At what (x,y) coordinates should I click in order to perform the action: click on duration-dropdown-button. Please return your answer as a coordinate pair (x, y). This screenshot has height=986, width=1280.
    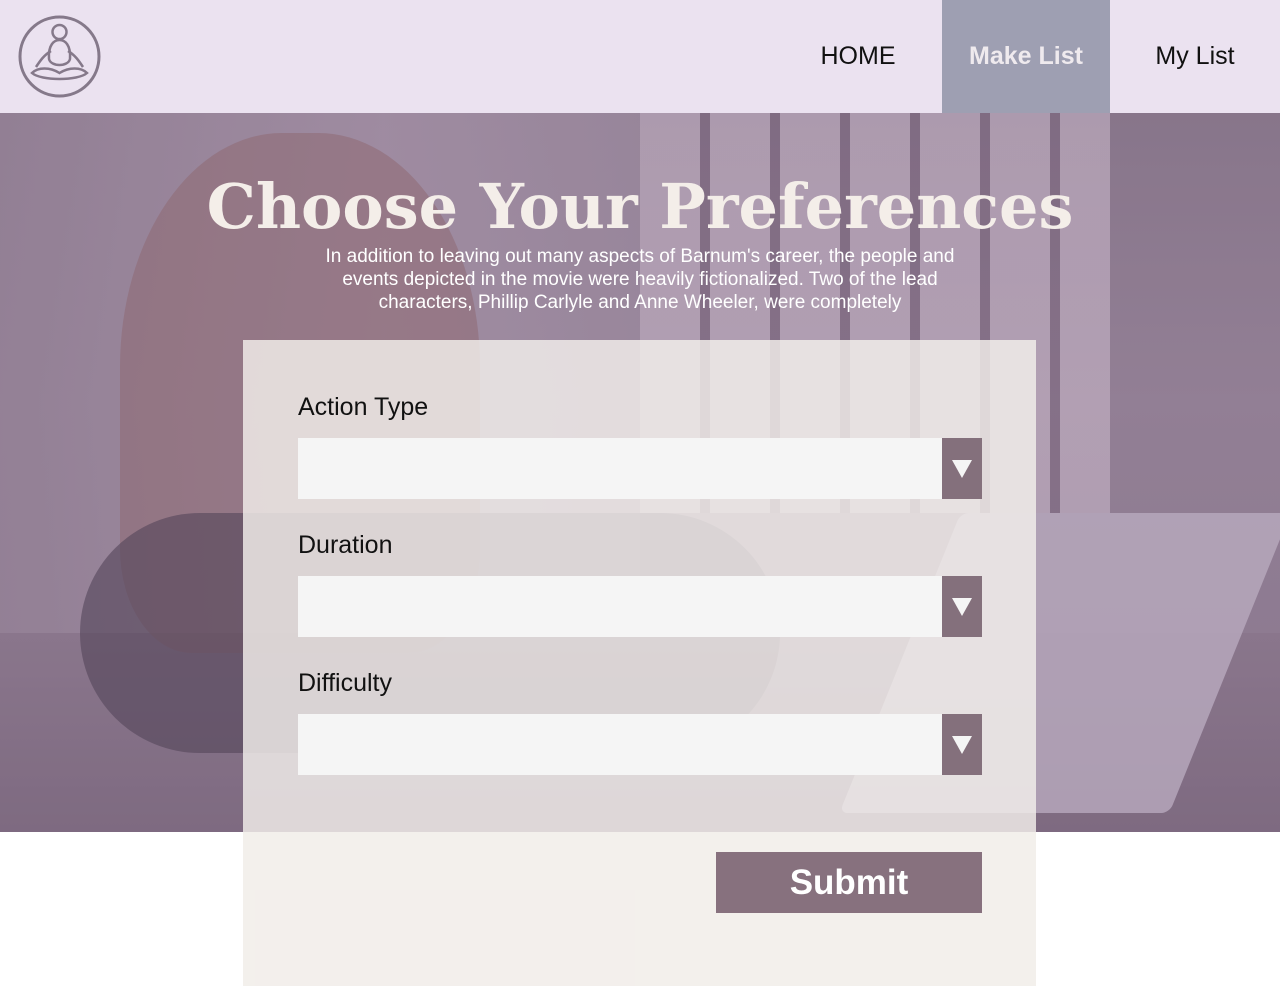
    Looking at the image, I should click on (962, 606).